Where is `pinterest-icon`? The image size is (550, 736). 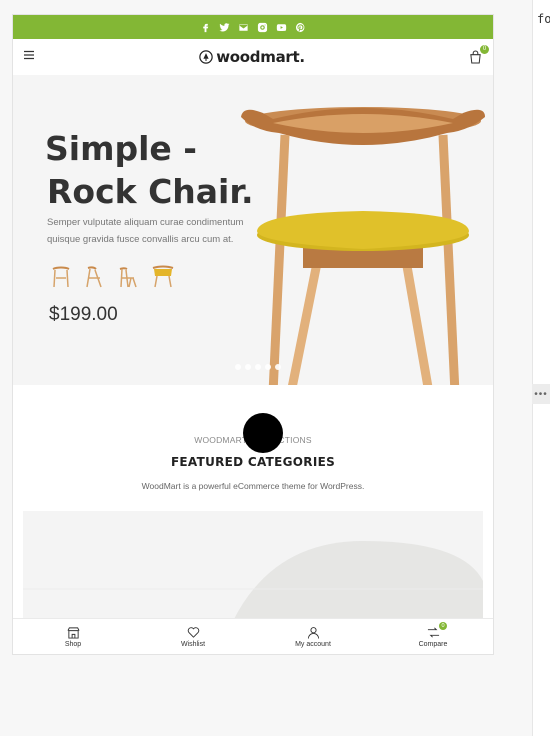
pinterest-icon is located at coordinates (300, 27).